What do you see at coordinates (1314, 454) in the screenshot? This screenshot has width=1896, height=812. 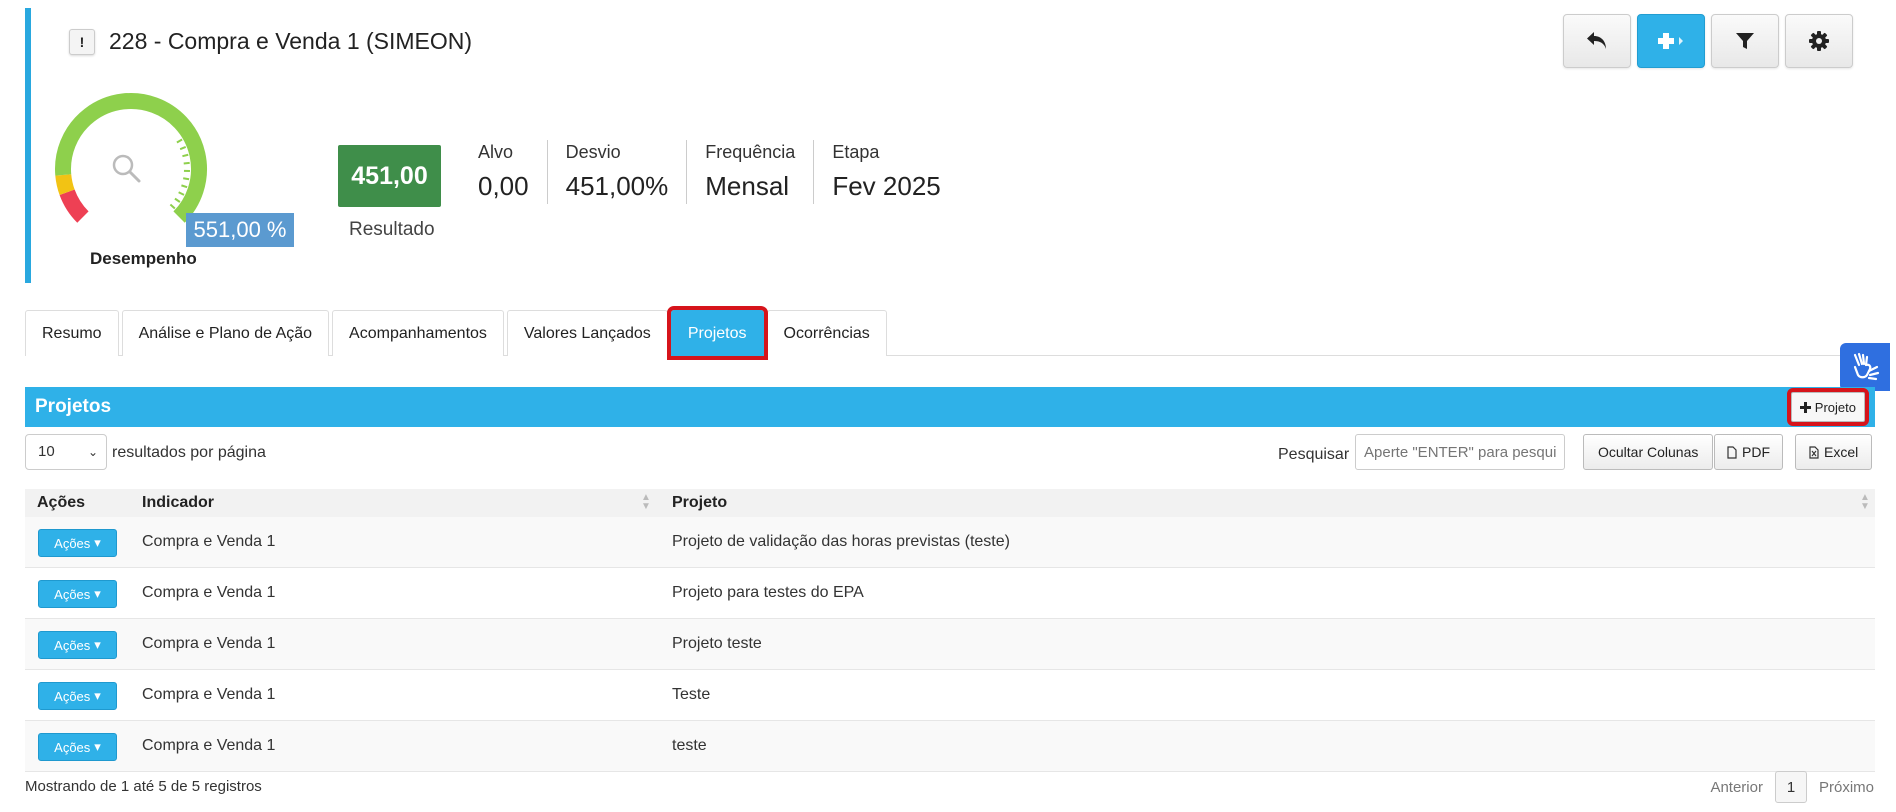 I see `search-label: Pesquisar` at bounding box center [1314, 454].